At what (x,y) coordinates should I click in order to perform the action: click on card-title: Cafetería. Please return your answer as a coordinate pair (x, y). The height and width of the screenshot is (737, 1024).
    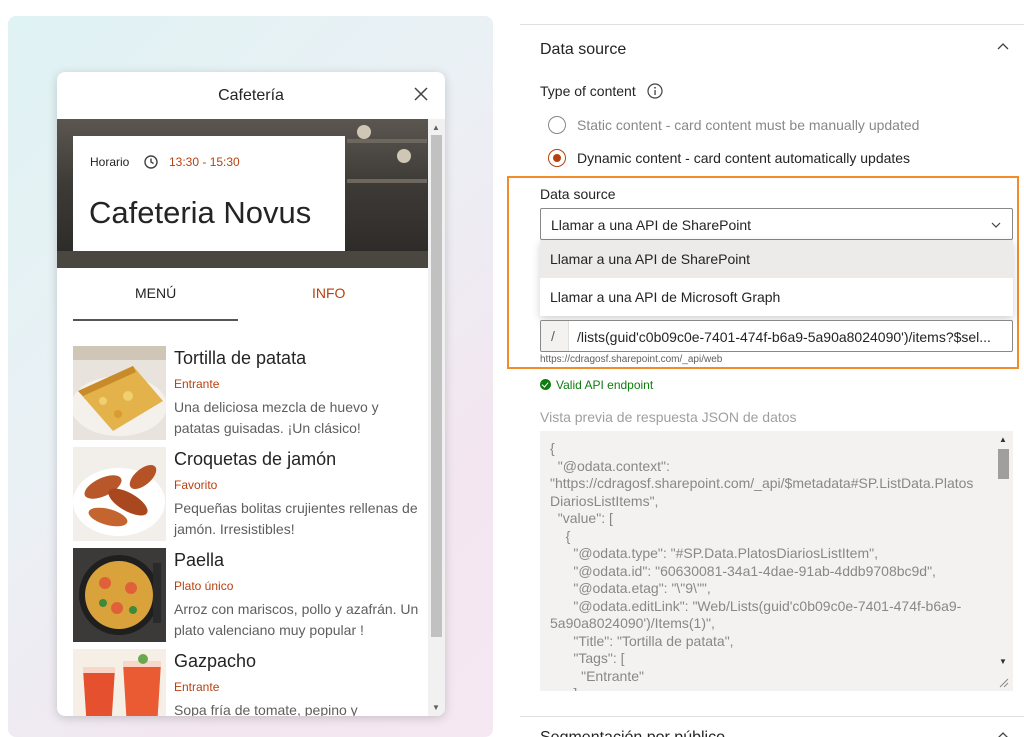
    Looking at the image, I should click on (251, 95).